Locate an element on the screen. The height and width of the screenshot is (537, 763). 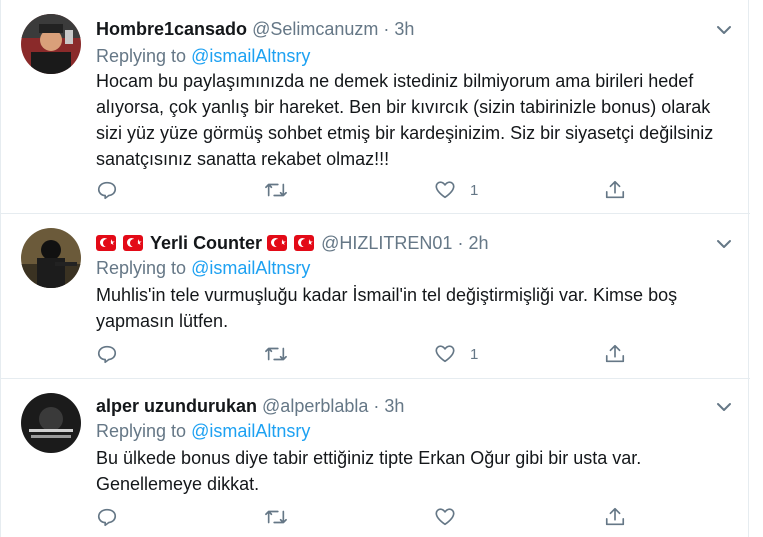
user-handle: @alperblabla is located at coordinates (315, 406).